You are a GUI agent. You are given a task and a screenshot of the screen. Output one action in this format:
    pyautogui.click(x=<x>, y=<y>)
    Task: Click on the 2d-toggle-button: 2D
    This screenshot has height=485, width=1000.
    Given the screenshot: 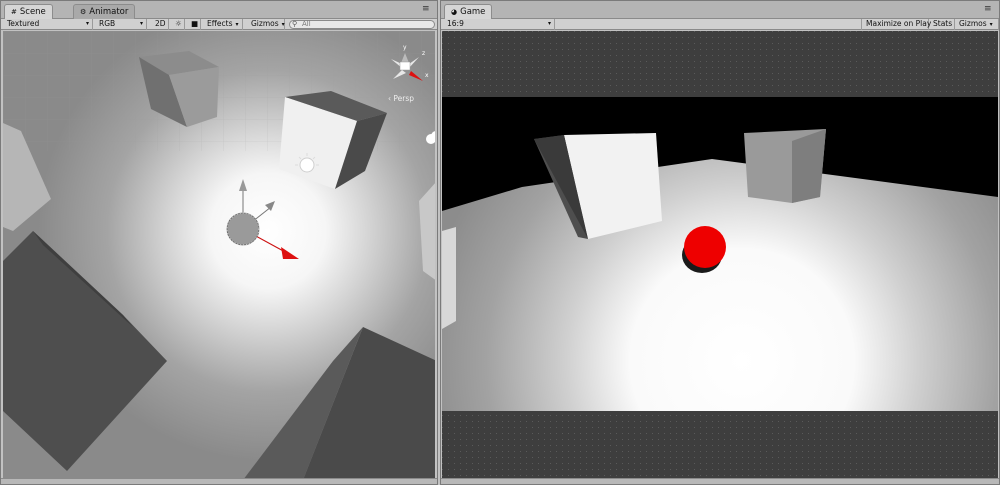 What is the action you would take?
    pyautogui.click(x=160, y=24)
    